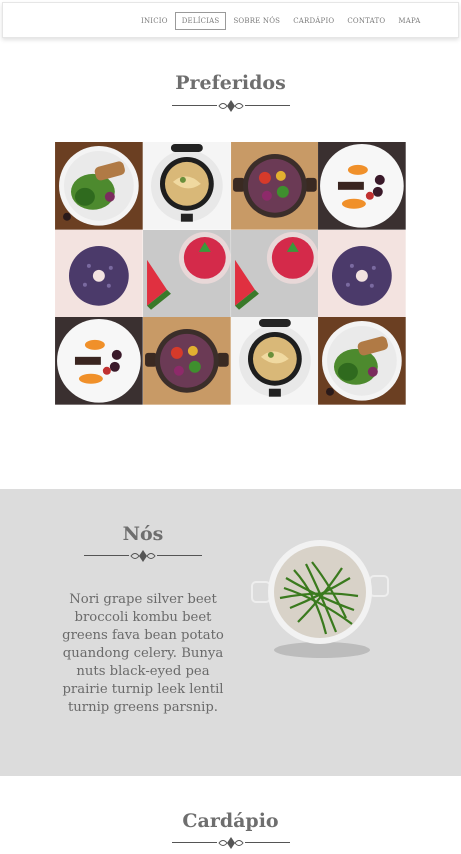  I want to click on nav-item-inicio: INICIO, so click(154, 21).